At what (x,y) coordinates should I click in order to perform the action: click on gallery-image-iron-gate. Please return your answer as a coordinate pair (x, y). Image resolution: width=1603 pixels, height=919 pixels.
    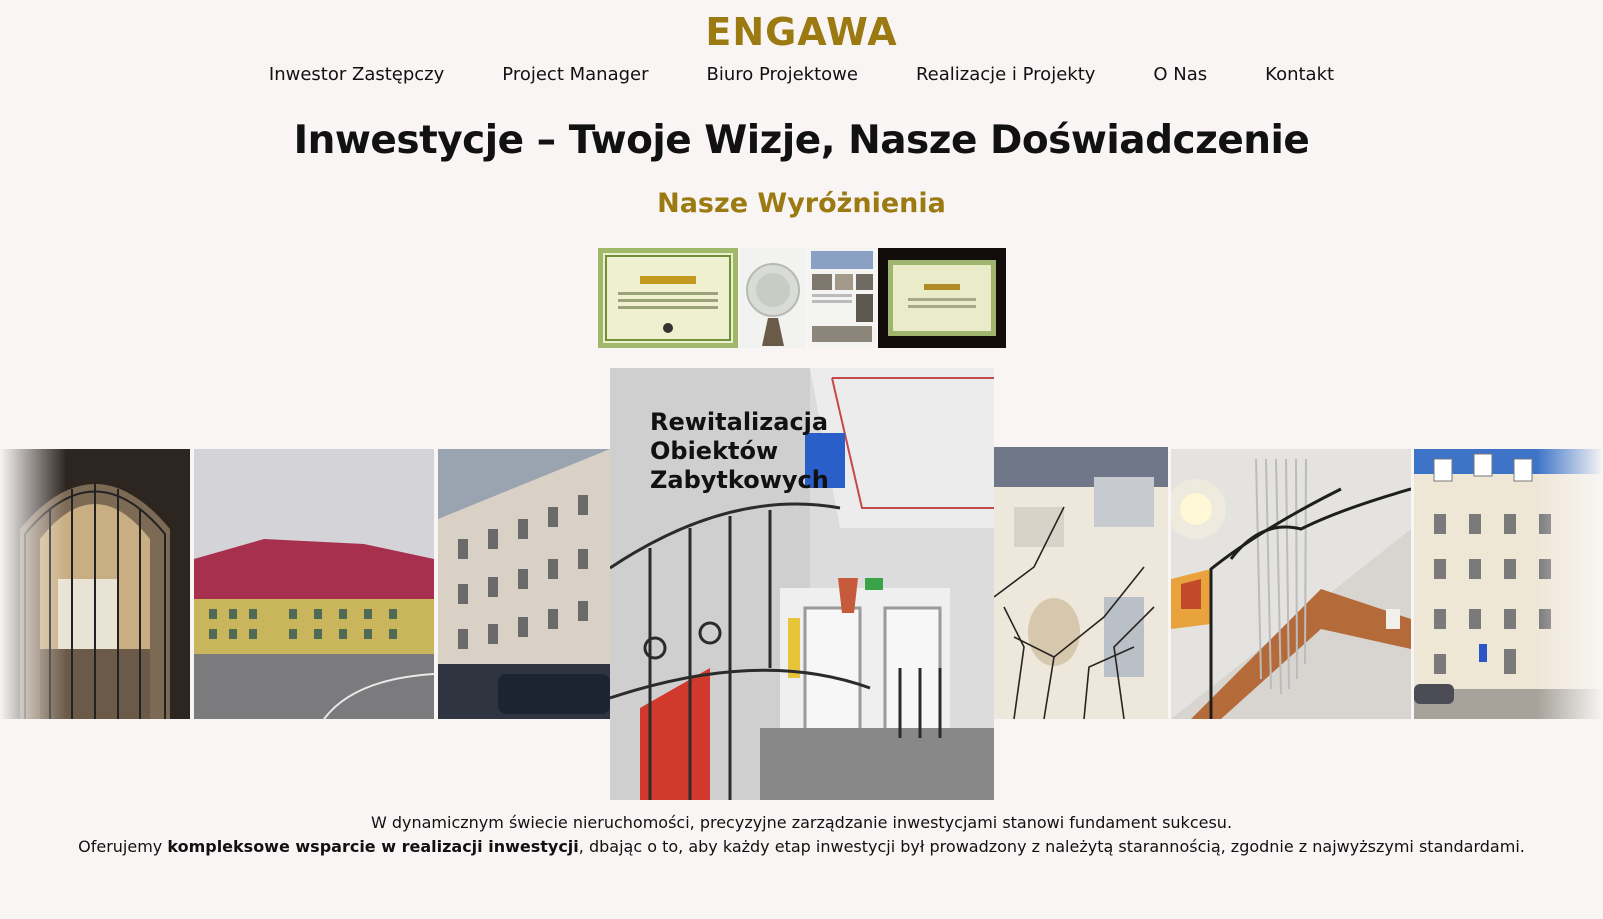
    Looking at the image, I should click on (95, 584).